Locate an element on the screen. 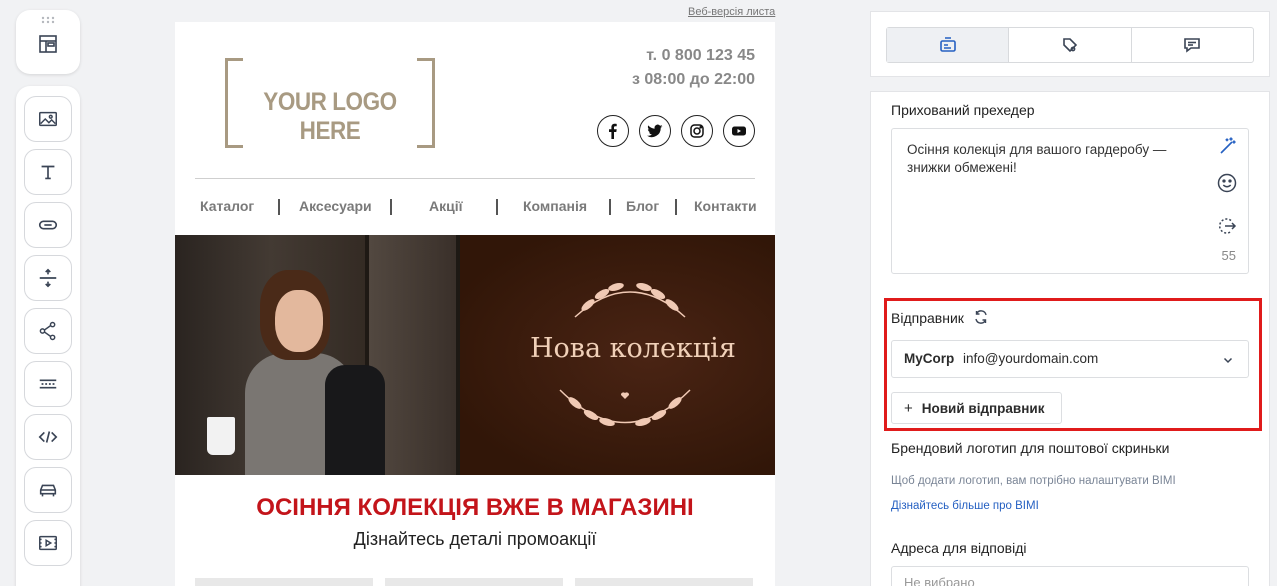  settings-tabs is located at coordinates (1070, 45).